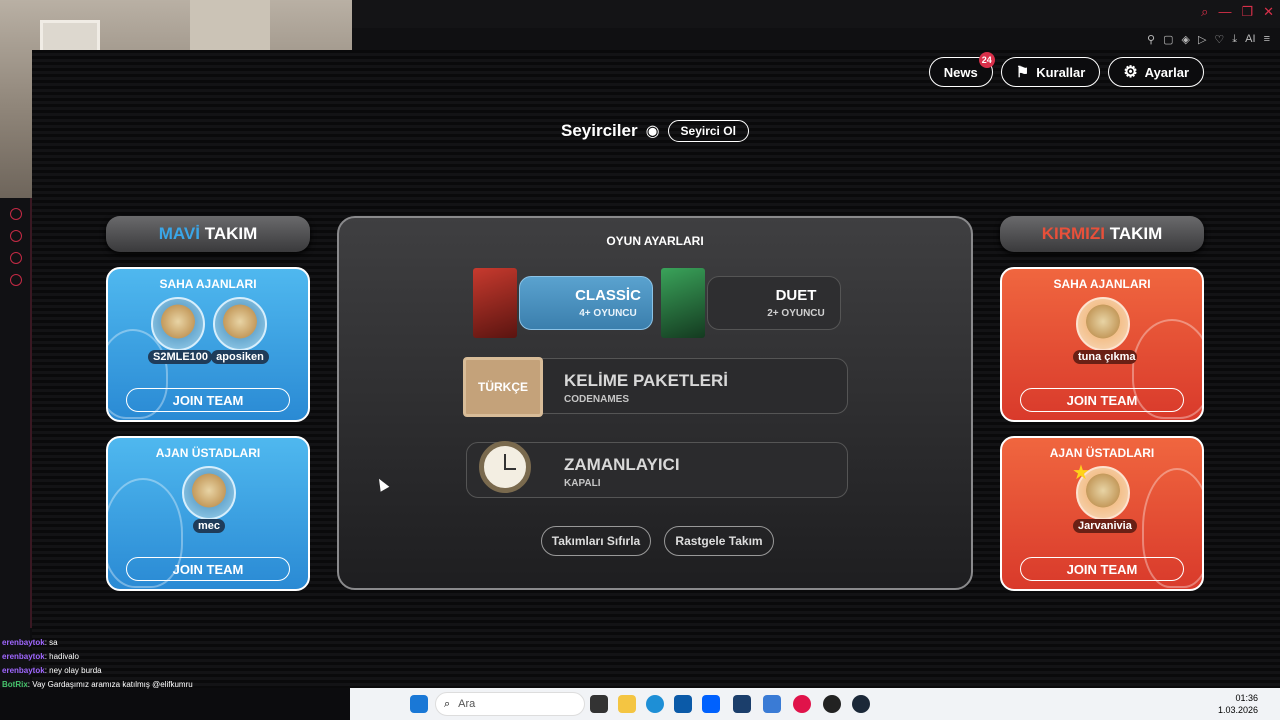 The image size is (1280, 720). What do you see at coordinates (1238, 704) in the screenshot?
I see `taskbar-clock: 01:36 1.03.2026` at bounding box center [1238, 704].